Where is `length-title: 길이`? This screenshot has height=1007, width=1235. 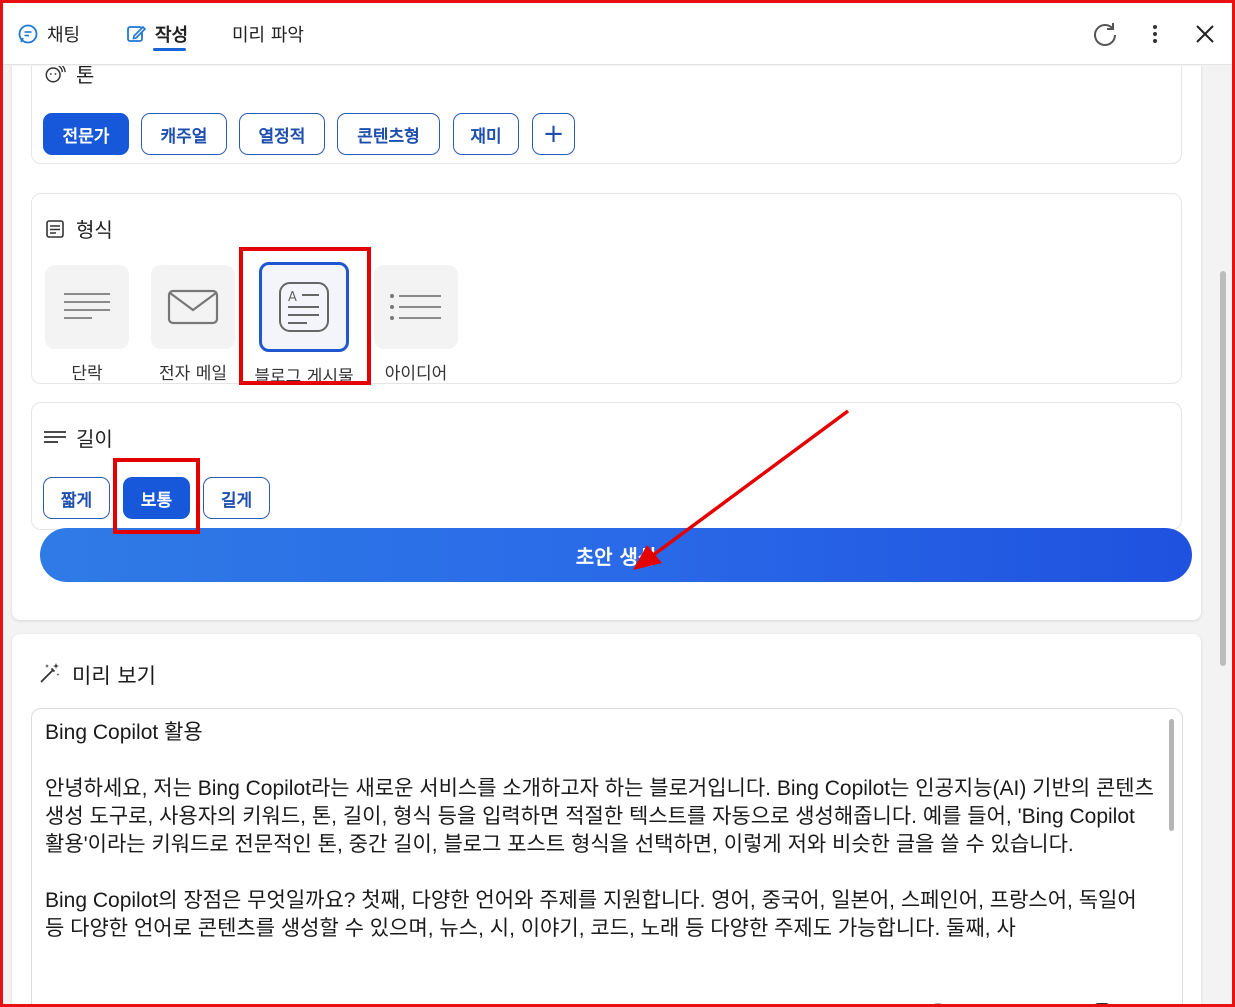 length-title: 길이 is located at coordinates (94, 439).